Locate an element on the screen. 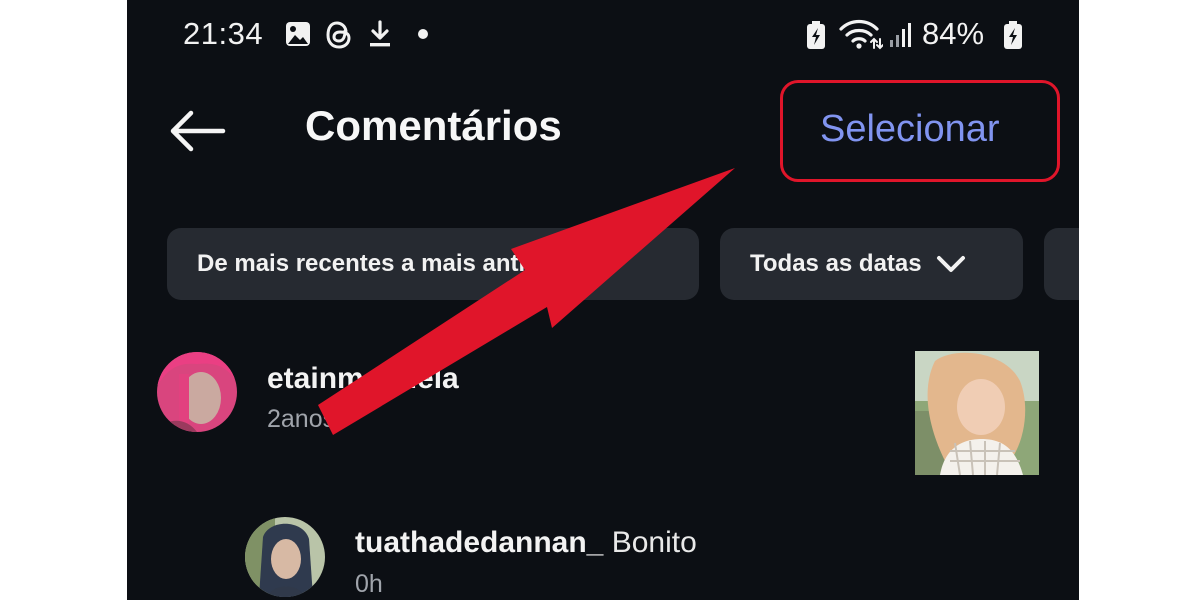 The image size is (1200, 600). dot-icon is located at coordinates (423, 34).